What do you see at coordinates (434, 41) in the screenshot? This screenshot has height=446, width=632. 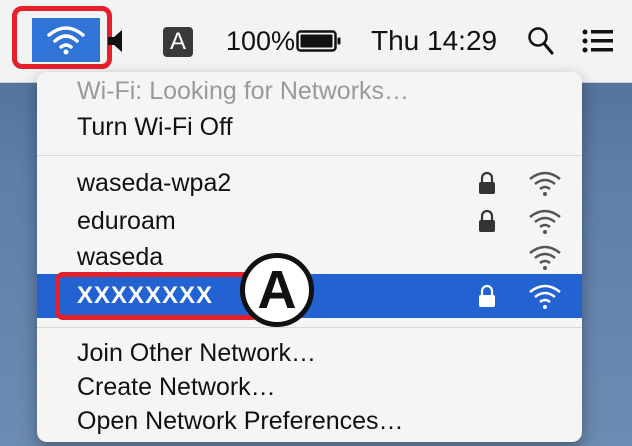 I see `clock: Thu 14:29` at bounding box center [434, 41].